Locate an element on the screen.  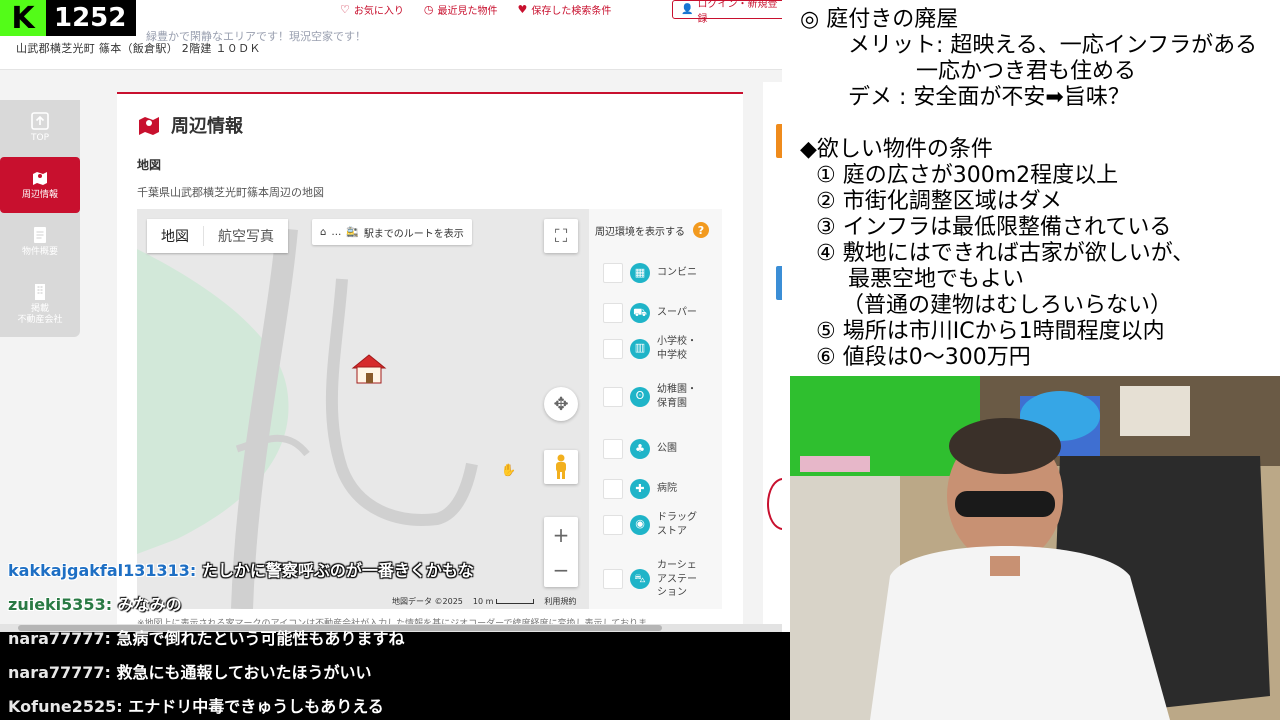
top-nav: ♡ お気に入り ◷ 最近見た物件 ♥ 保存した検索条件 is located at coordinates (475, 9).